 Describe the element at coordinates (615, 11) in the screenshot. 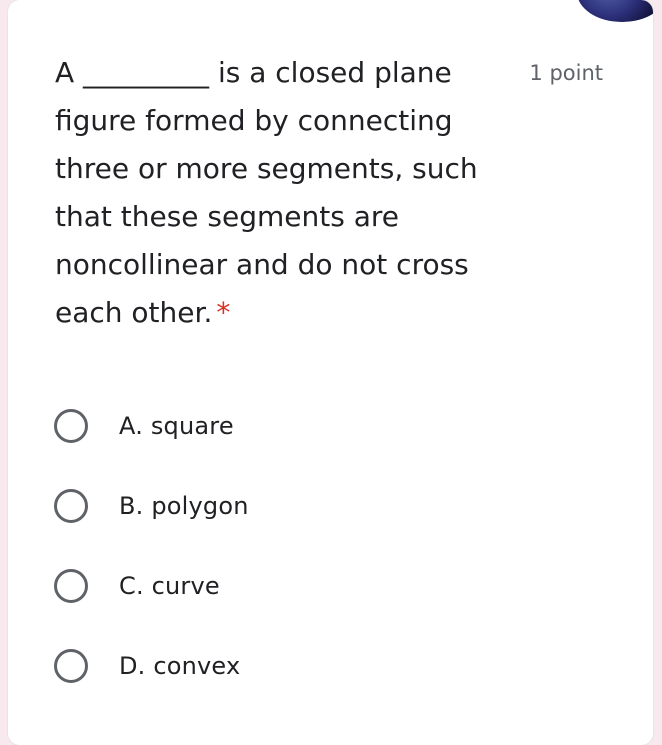

I see `header-image-corner` at that location.